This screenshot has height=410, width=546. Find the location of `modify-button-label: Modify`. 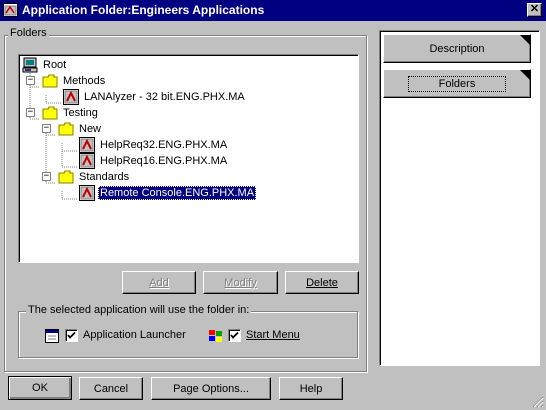

modify-button-label: Modify is located at coordinates (240, 282).